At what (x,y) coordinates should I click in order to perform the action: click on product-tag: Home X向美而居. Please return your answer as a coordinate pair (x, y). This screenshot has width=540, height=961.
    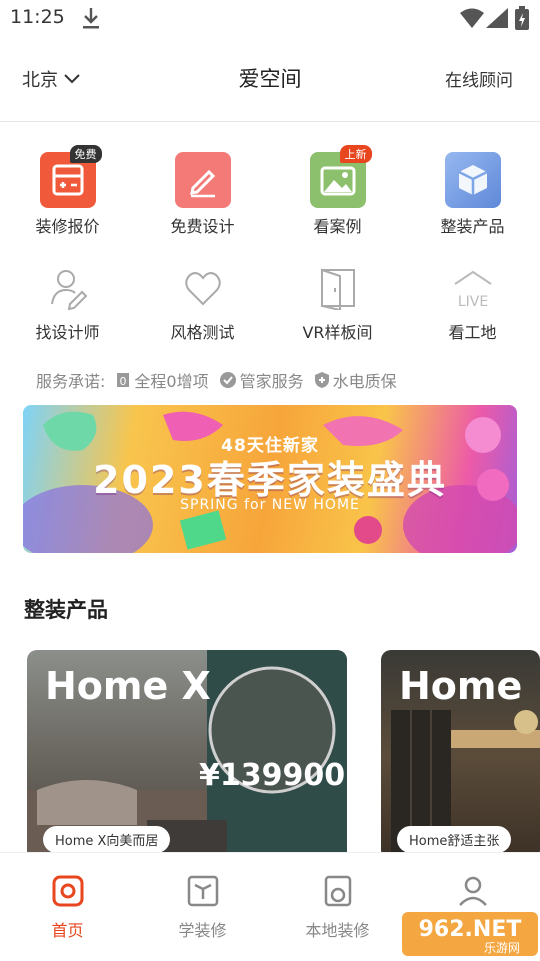
    Looking at the image, I should click on (107, 839).